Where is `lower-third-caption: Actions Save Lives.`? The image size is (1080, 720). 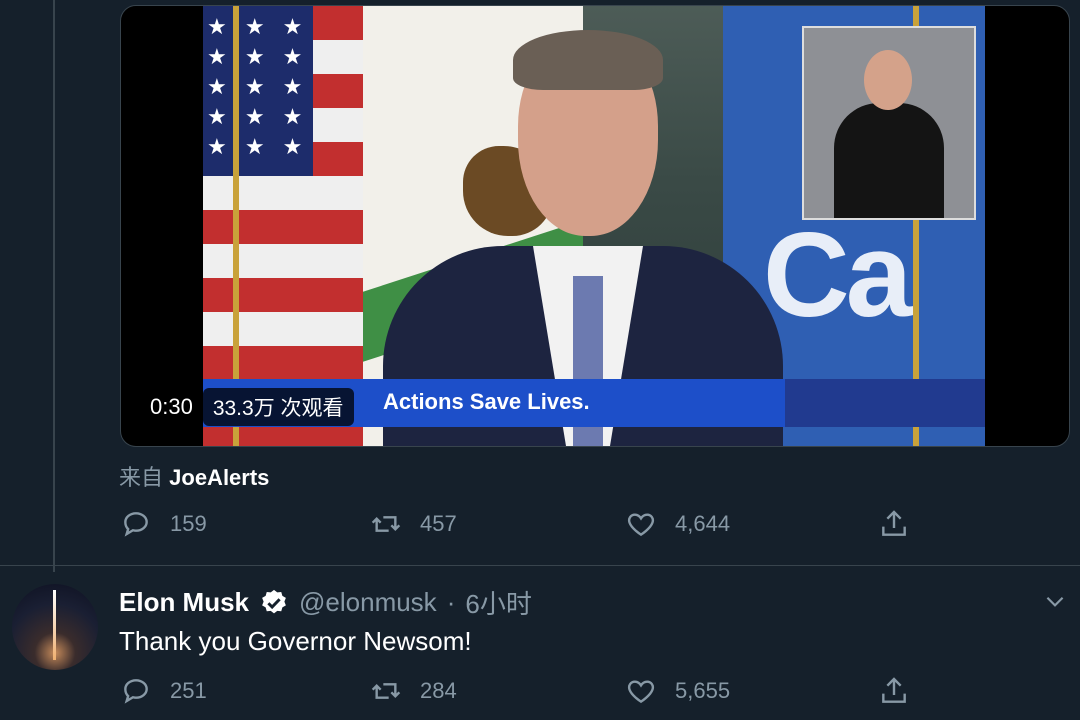
lower-third-caption: Actions Save Lives. is located at coordinates (486, 401).